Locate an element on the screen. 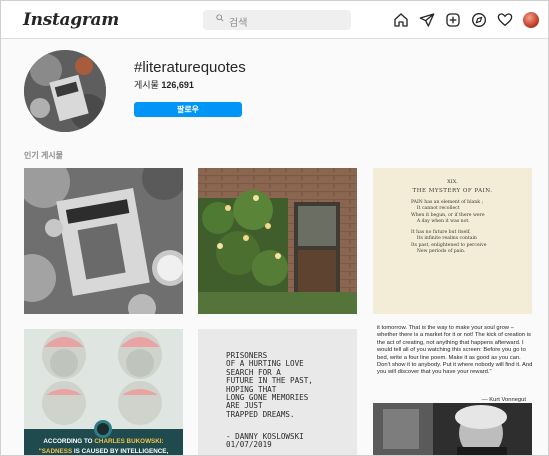  search-icon is located at coordinates (220, 19).